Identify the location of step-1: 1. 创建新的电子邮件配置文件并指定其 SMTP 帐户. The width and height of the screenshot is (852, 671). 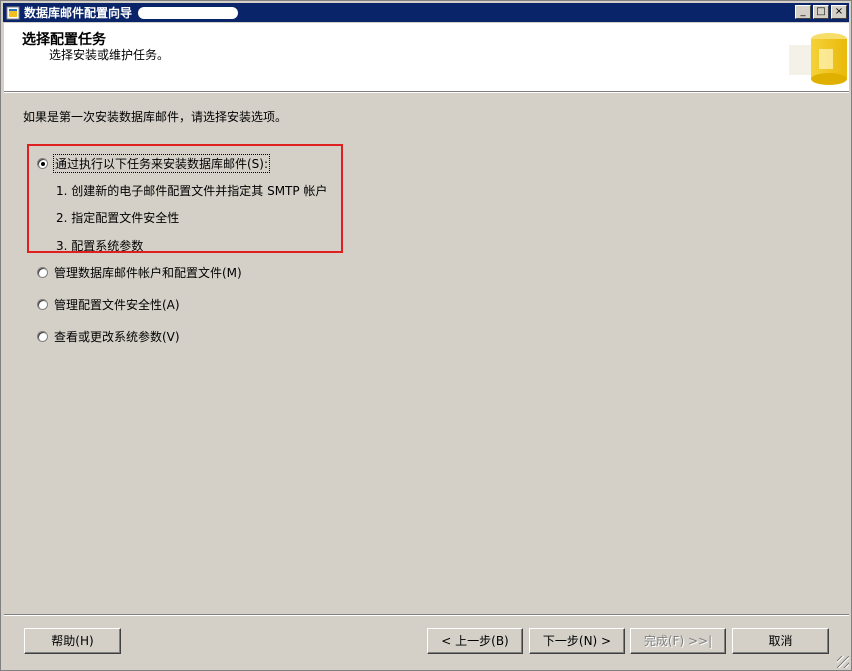
(192, 191).